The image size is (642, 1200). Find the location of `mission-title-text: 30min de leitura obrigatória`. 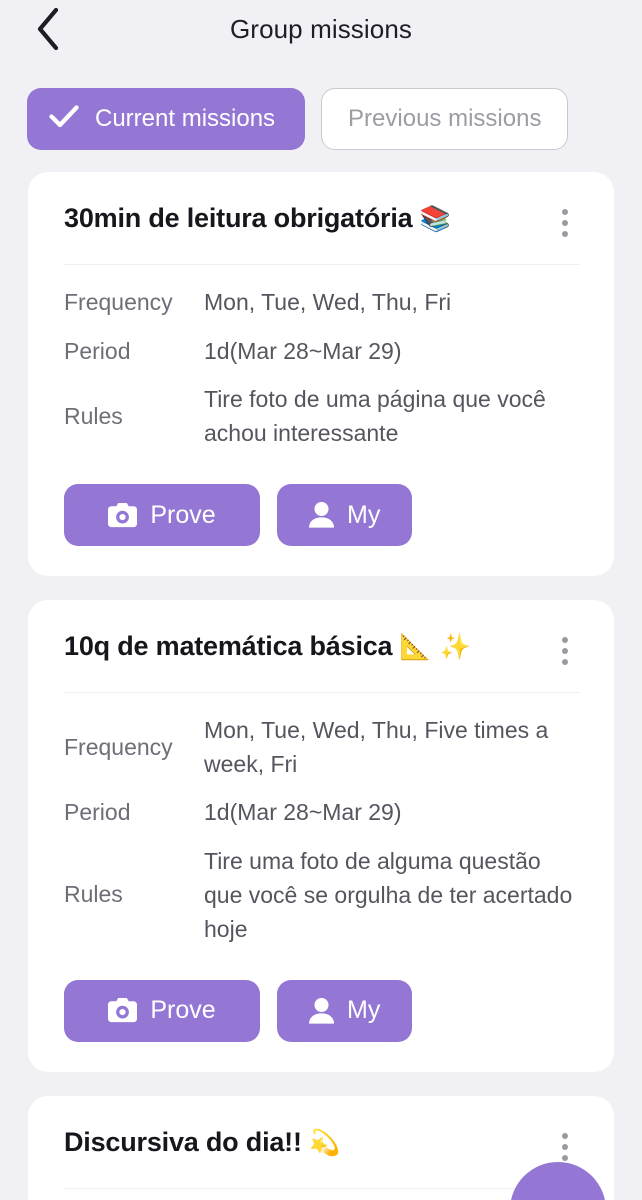

mission-title-text: 30min de leitura obrigatória is located at coordinates (238, 218).